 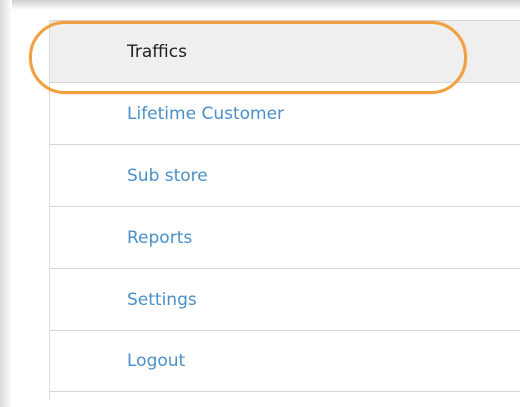 I want to click on menu-item-label: Settings, so click(x=162, y=299).